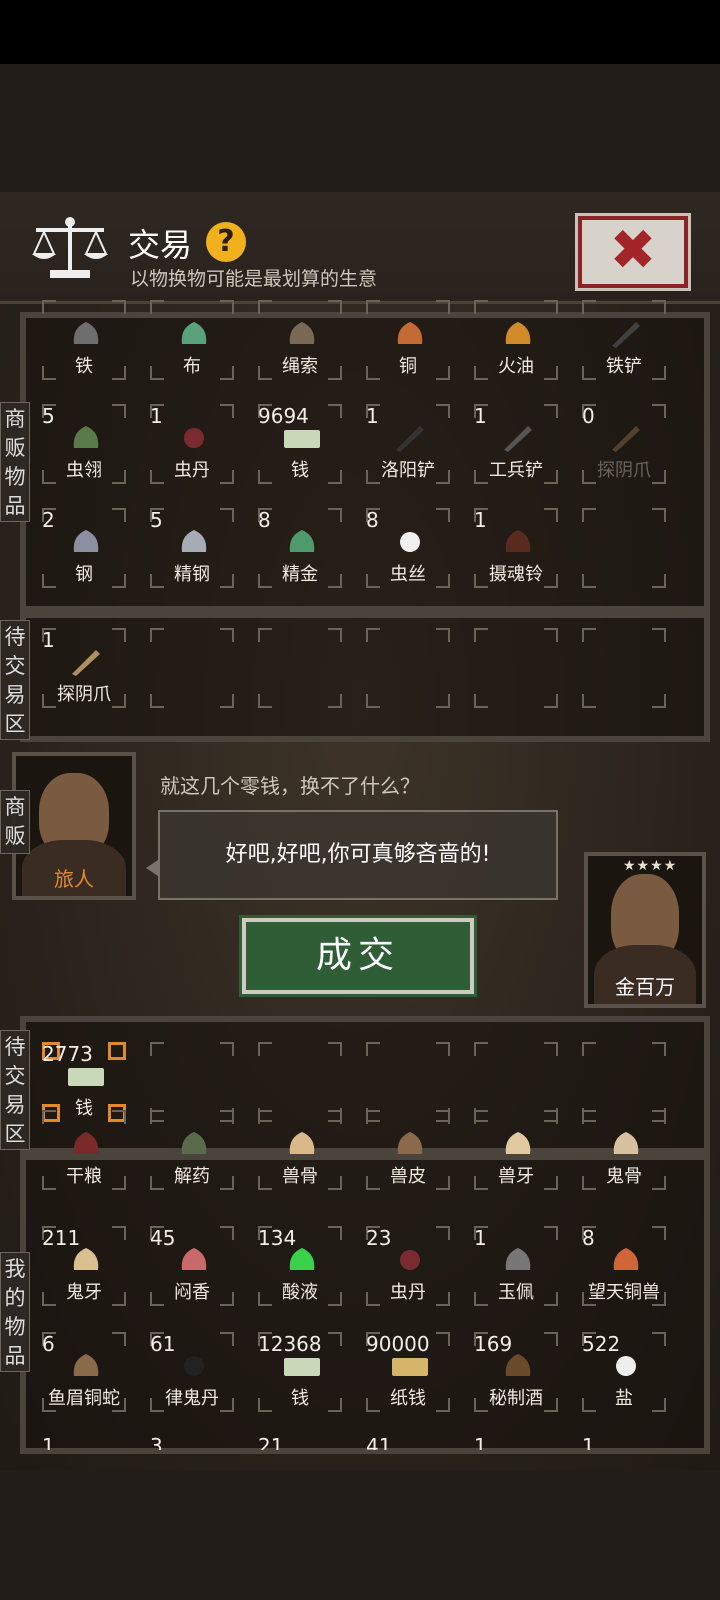 The height and width of the screenshot is (1600, 720). What do you see at coordinates (300, 548) in the screenshot?
I see `merchant-item-slot: 8 精金` at bounding box center [300, 548].